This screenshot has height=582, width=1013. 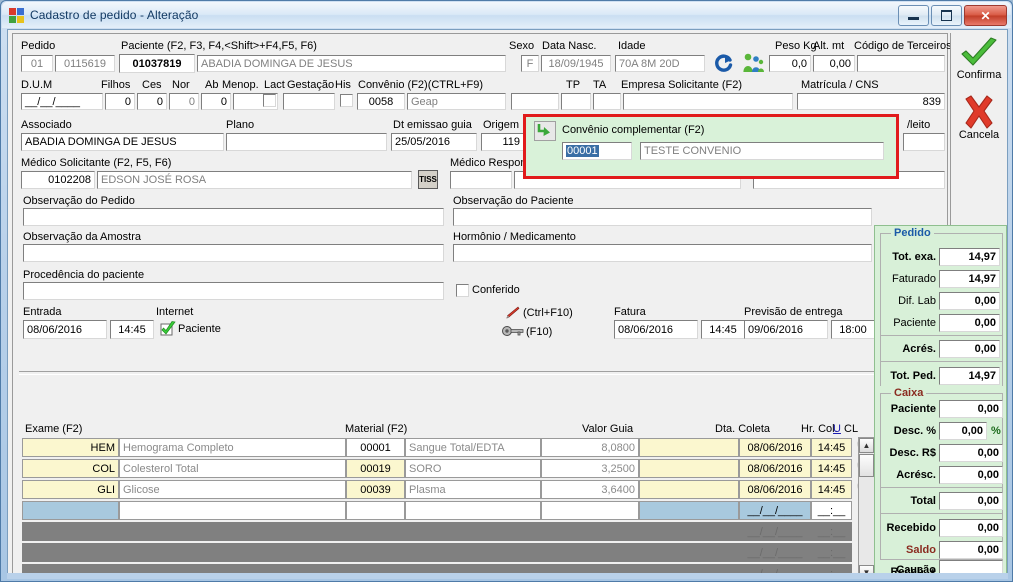 What do you see at coordinates (871, 101) in the screenshot?
I see `matricula-cns-input: 839` at bounding box center [871, 101].